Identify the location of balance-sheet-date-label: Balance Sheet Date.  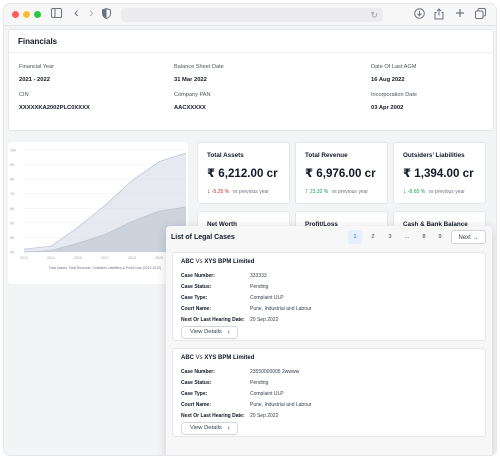
(199, 67).